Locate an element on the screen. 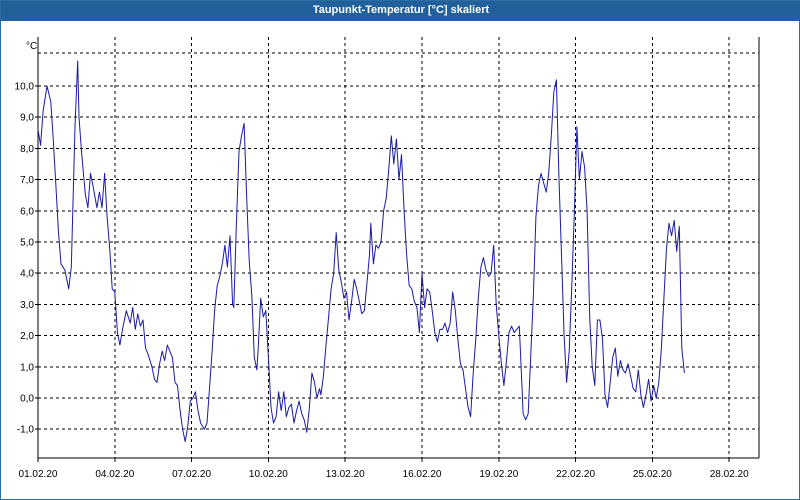 This screenshot has height=500, width=800. y-tick-label: 2,0 is located at coordinates (27, 336).